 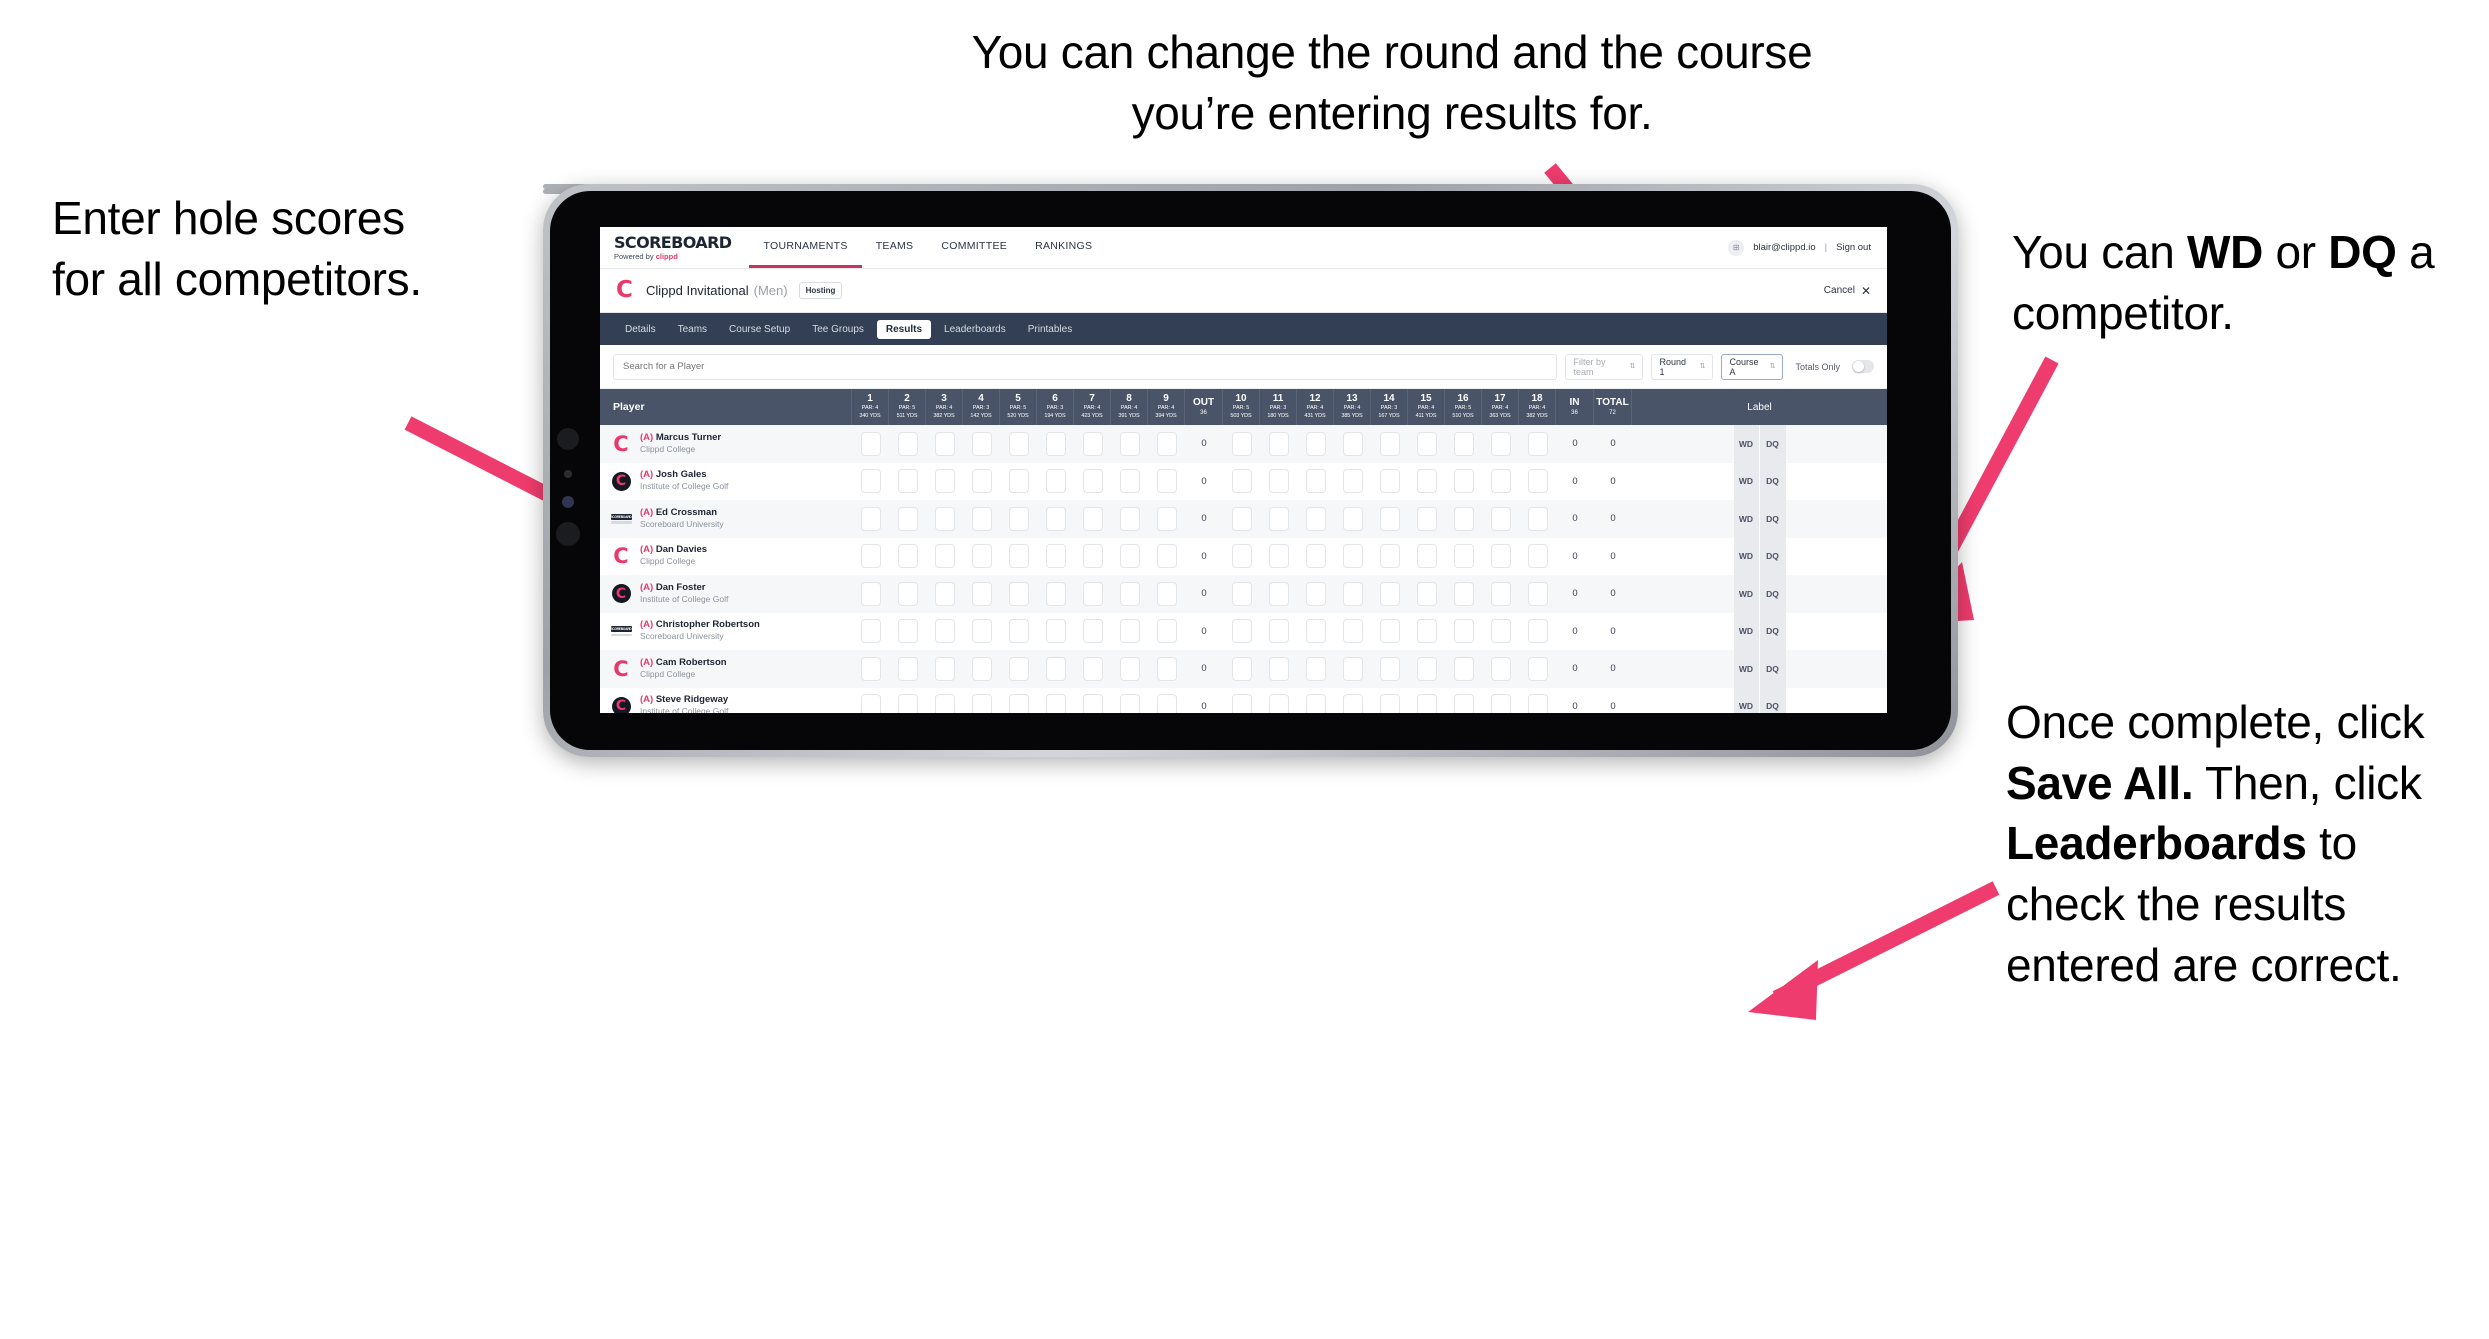 I want to click on tab-tee-groups: Tee Groups, so click(x=838, y=329).